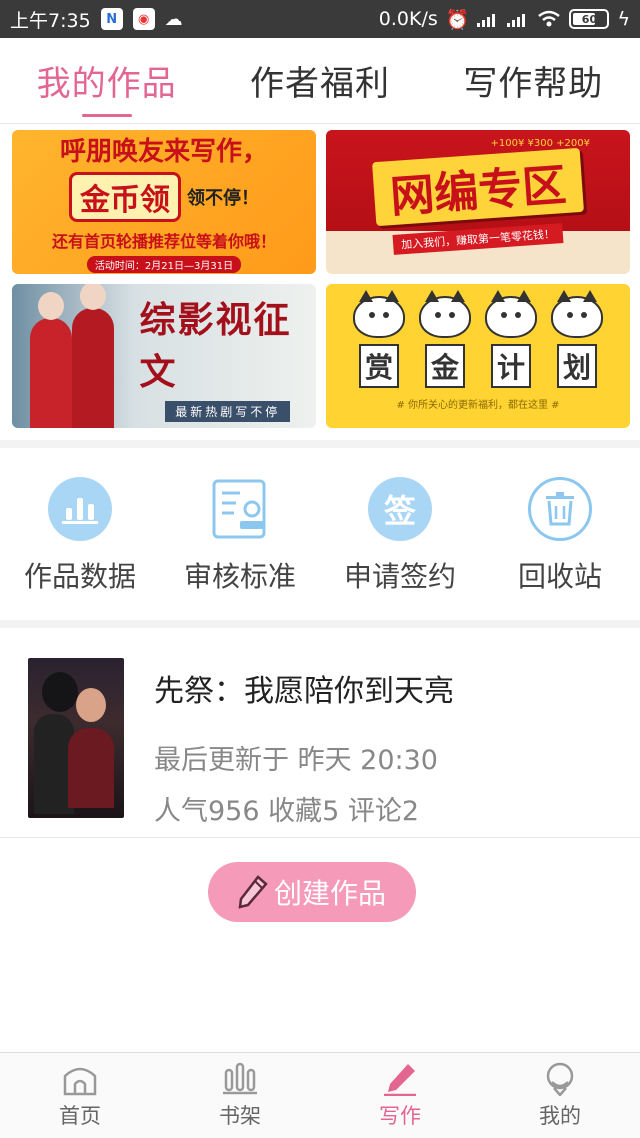 This screenshot has width=640, height=1138. I want to click on document-stamp-icon, so click(240, 509).